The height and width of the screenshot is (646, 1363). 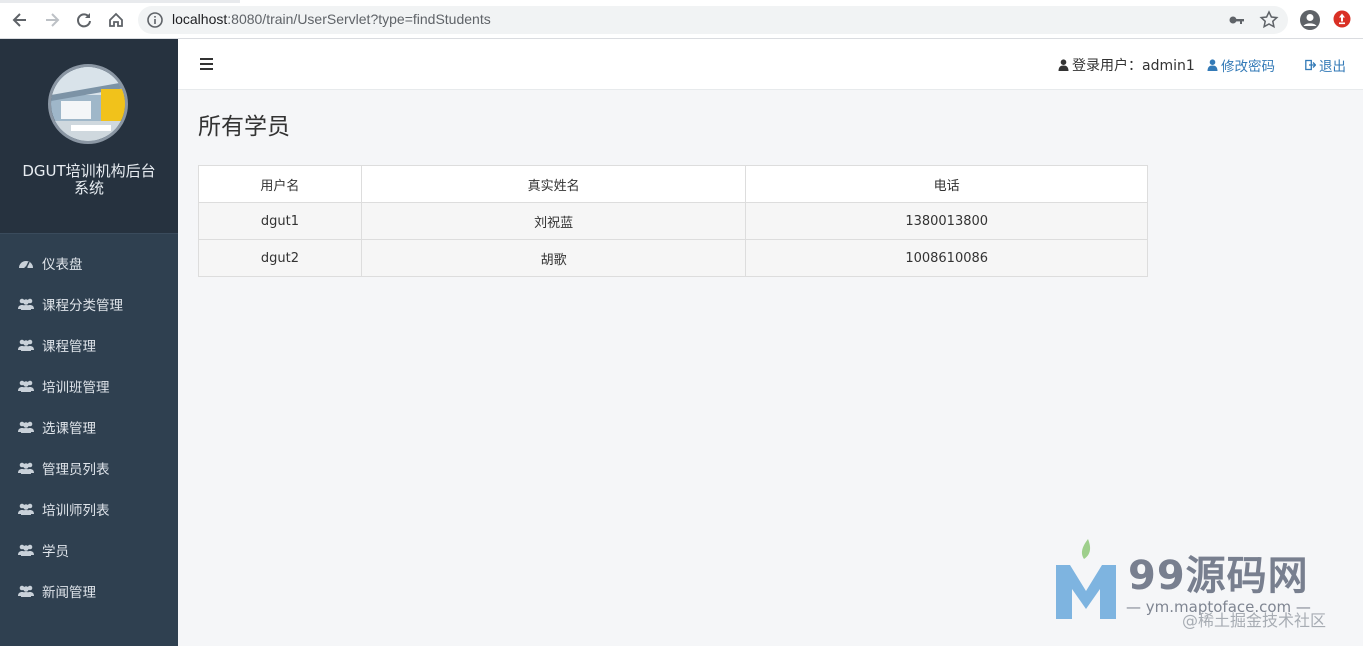 What do you see at coordinates (553, 258) in the screenshot?
I see `cell-realname: 胡歌` at bounding box center [553, 258].